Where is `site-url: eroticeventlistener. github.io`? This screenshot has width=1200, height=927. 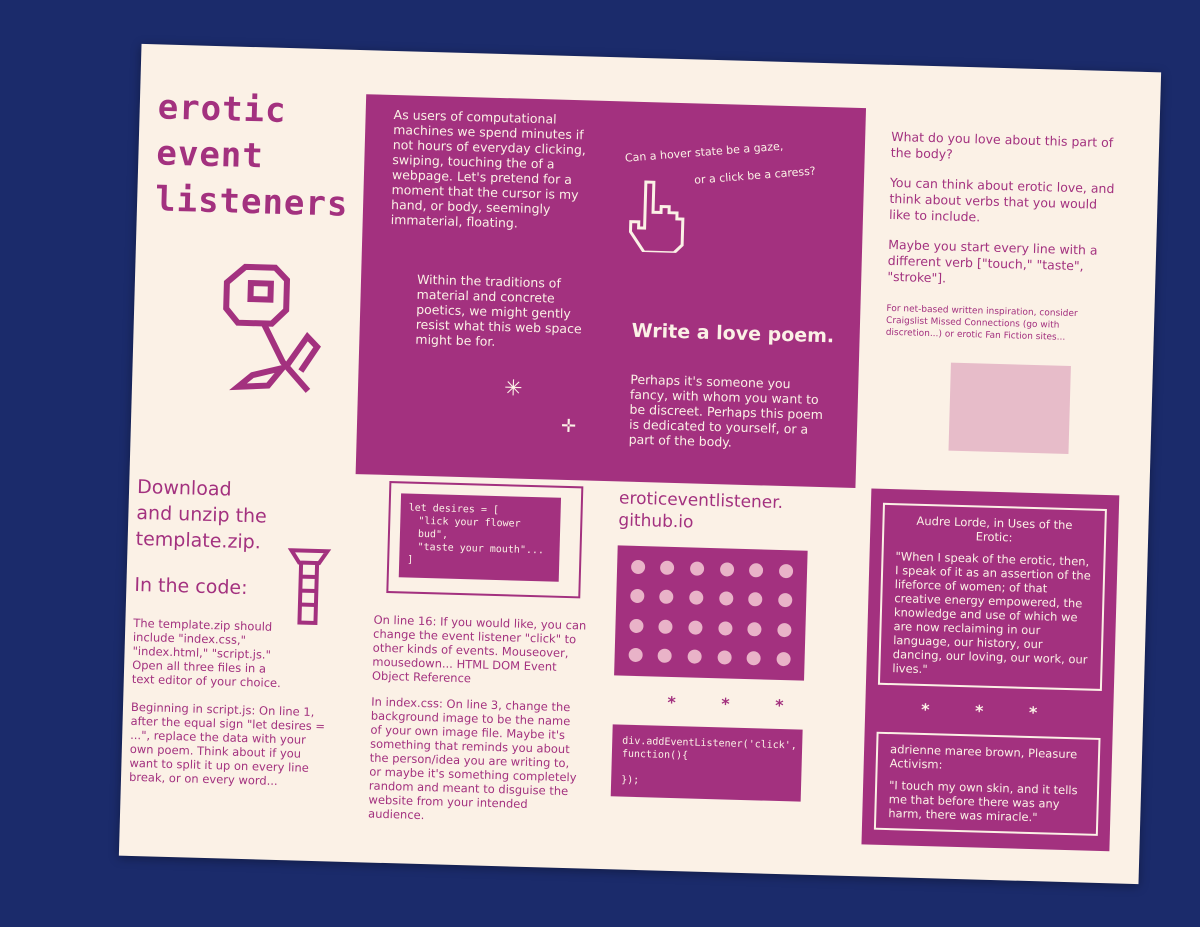
site-url: eroticeventlistener. github.io is located at coordinates (723, 512).